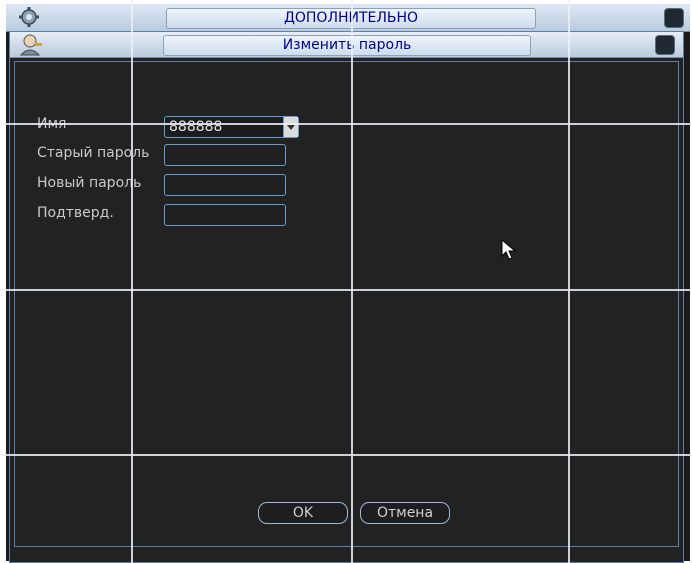 Image resolution: width=692 pixels, height=563 pixels. I want to click on new-password-label: Новый пароль, so click(89, 183).